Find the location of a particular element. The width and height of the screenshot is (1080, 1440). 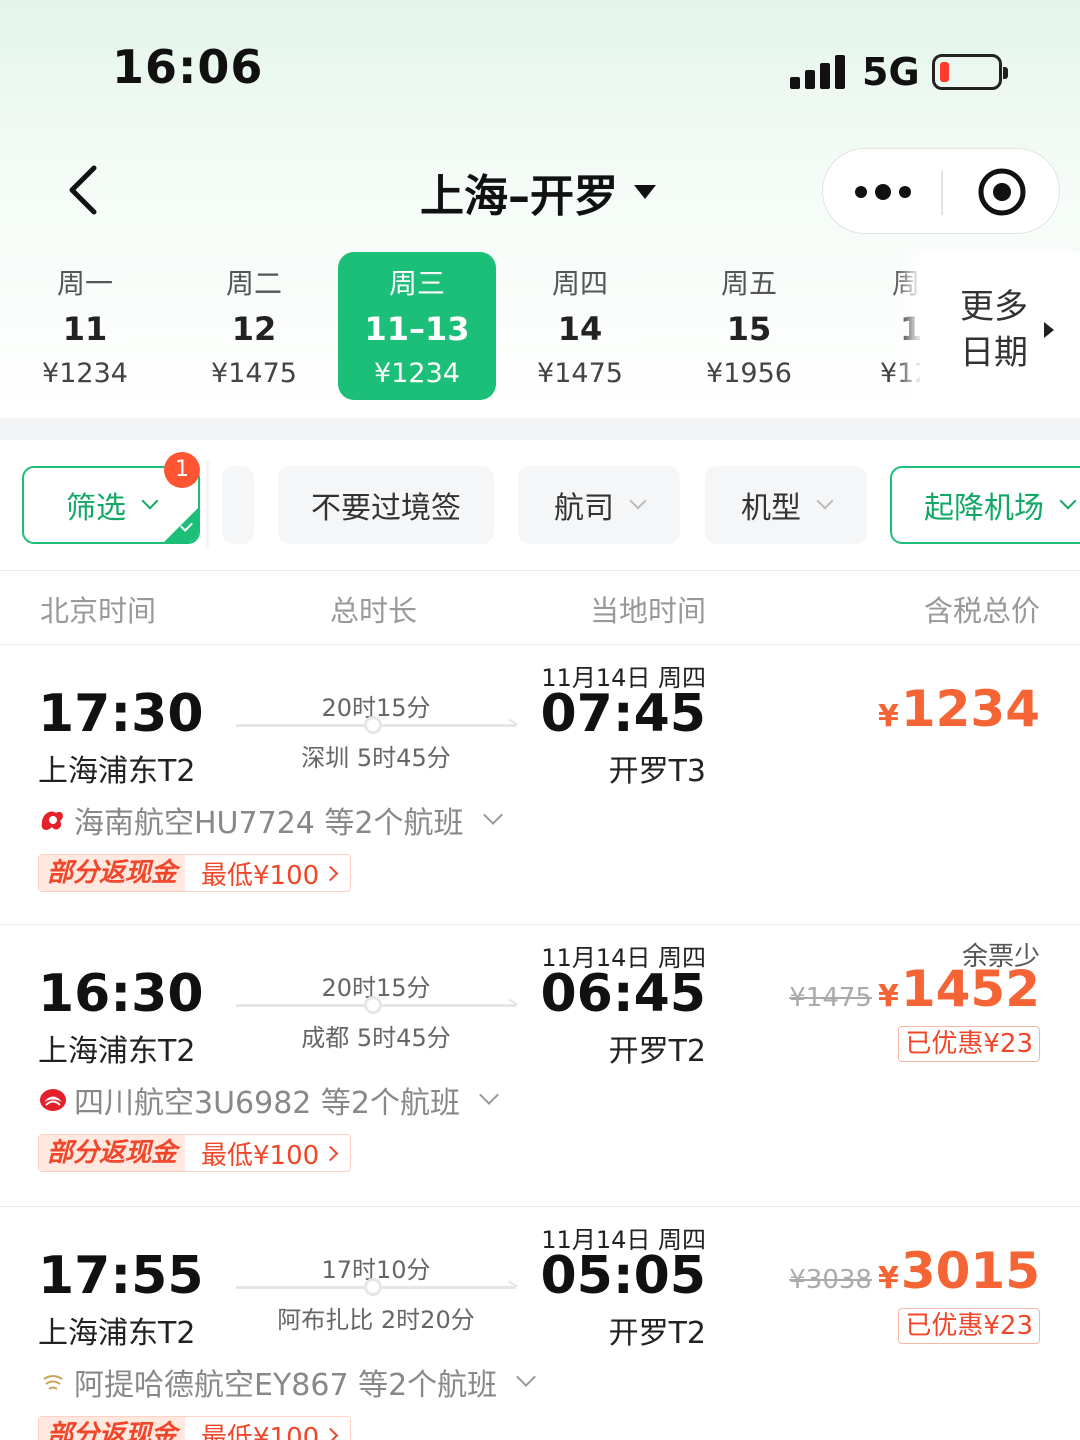

airport-filter-chip: 起降机场 is located at coordinates (985, 505).